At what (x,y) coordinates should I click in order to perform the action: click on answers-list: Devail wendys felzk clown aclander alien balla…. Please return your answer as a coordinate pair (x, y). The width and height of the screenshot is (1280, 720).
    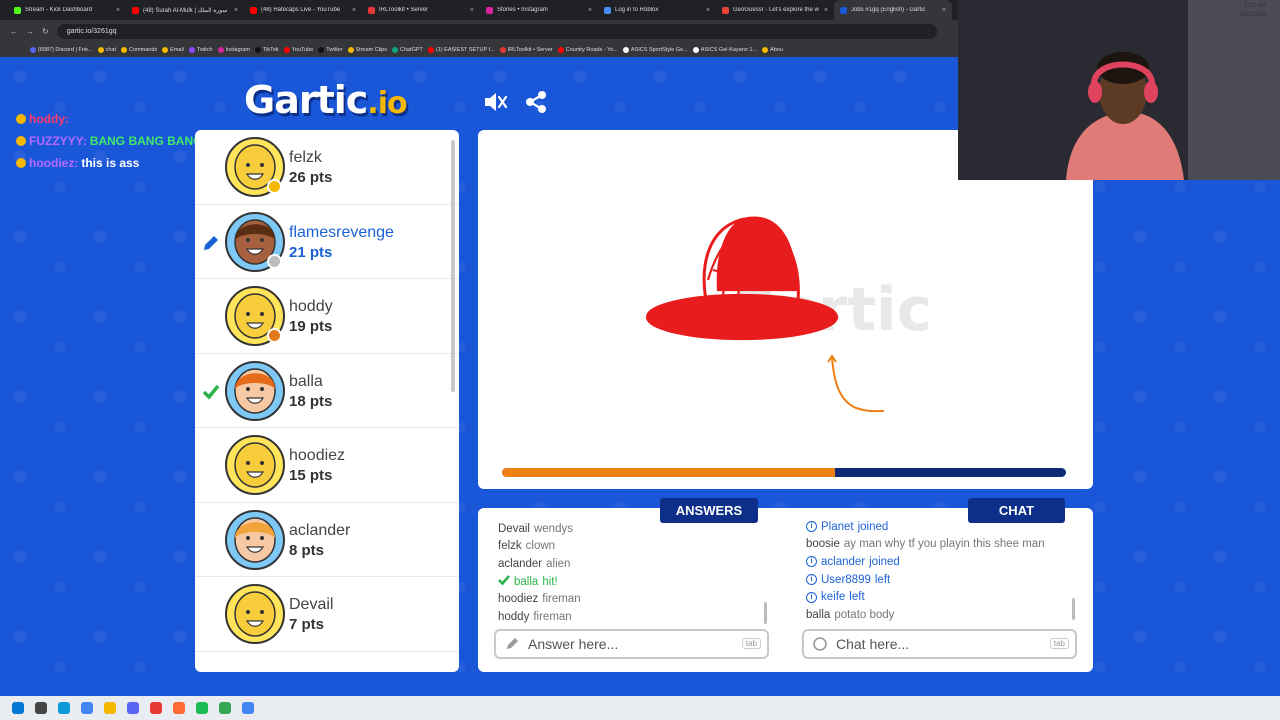
    Looking at the image, I should click on (629, 572).